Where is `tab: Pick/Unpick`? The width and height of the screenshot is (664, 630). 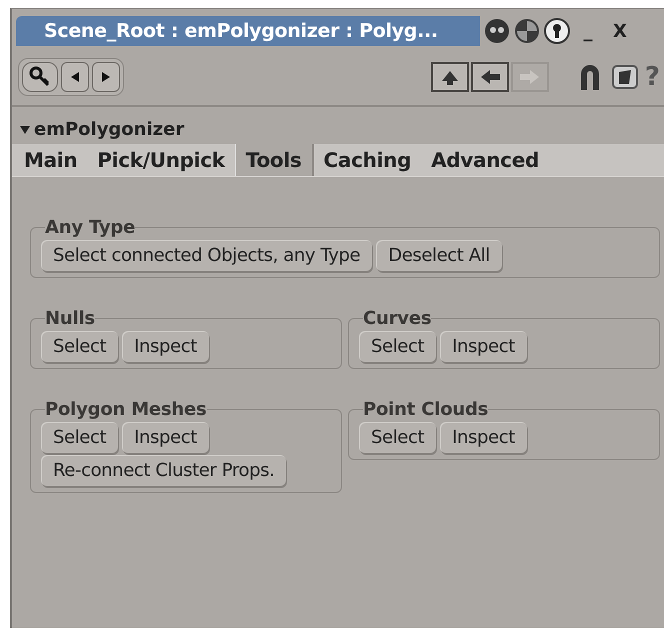
tab: Pick/Unpick is located at coordinates (161, 160).